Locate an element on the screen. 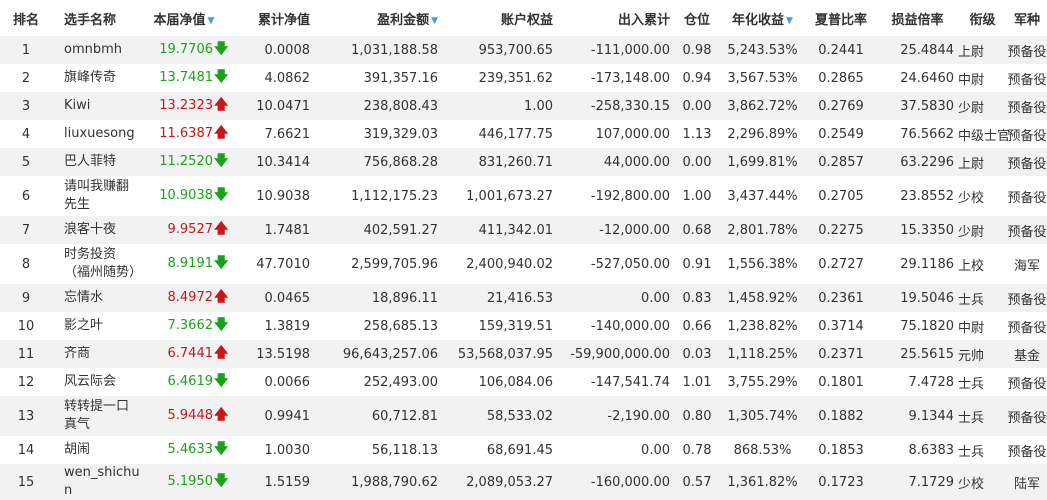 The width and height of the screenshot is (1047, 500). pl-ratio-cell: 76.5662 is located at coordinates (927, 134).